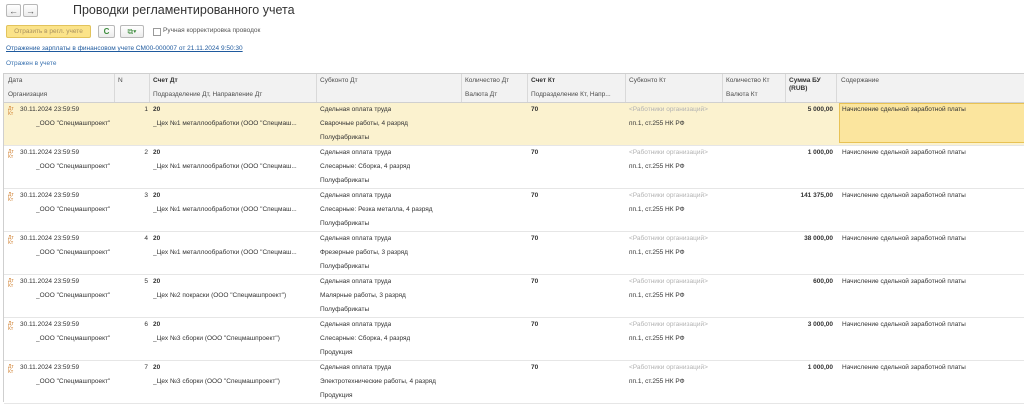 This screenshot has width=1024, height=415. What do you see at coordinates (157, 32) in the screenshot?
I see `manual-correction-checkbox` at bounding box center [157, 32].